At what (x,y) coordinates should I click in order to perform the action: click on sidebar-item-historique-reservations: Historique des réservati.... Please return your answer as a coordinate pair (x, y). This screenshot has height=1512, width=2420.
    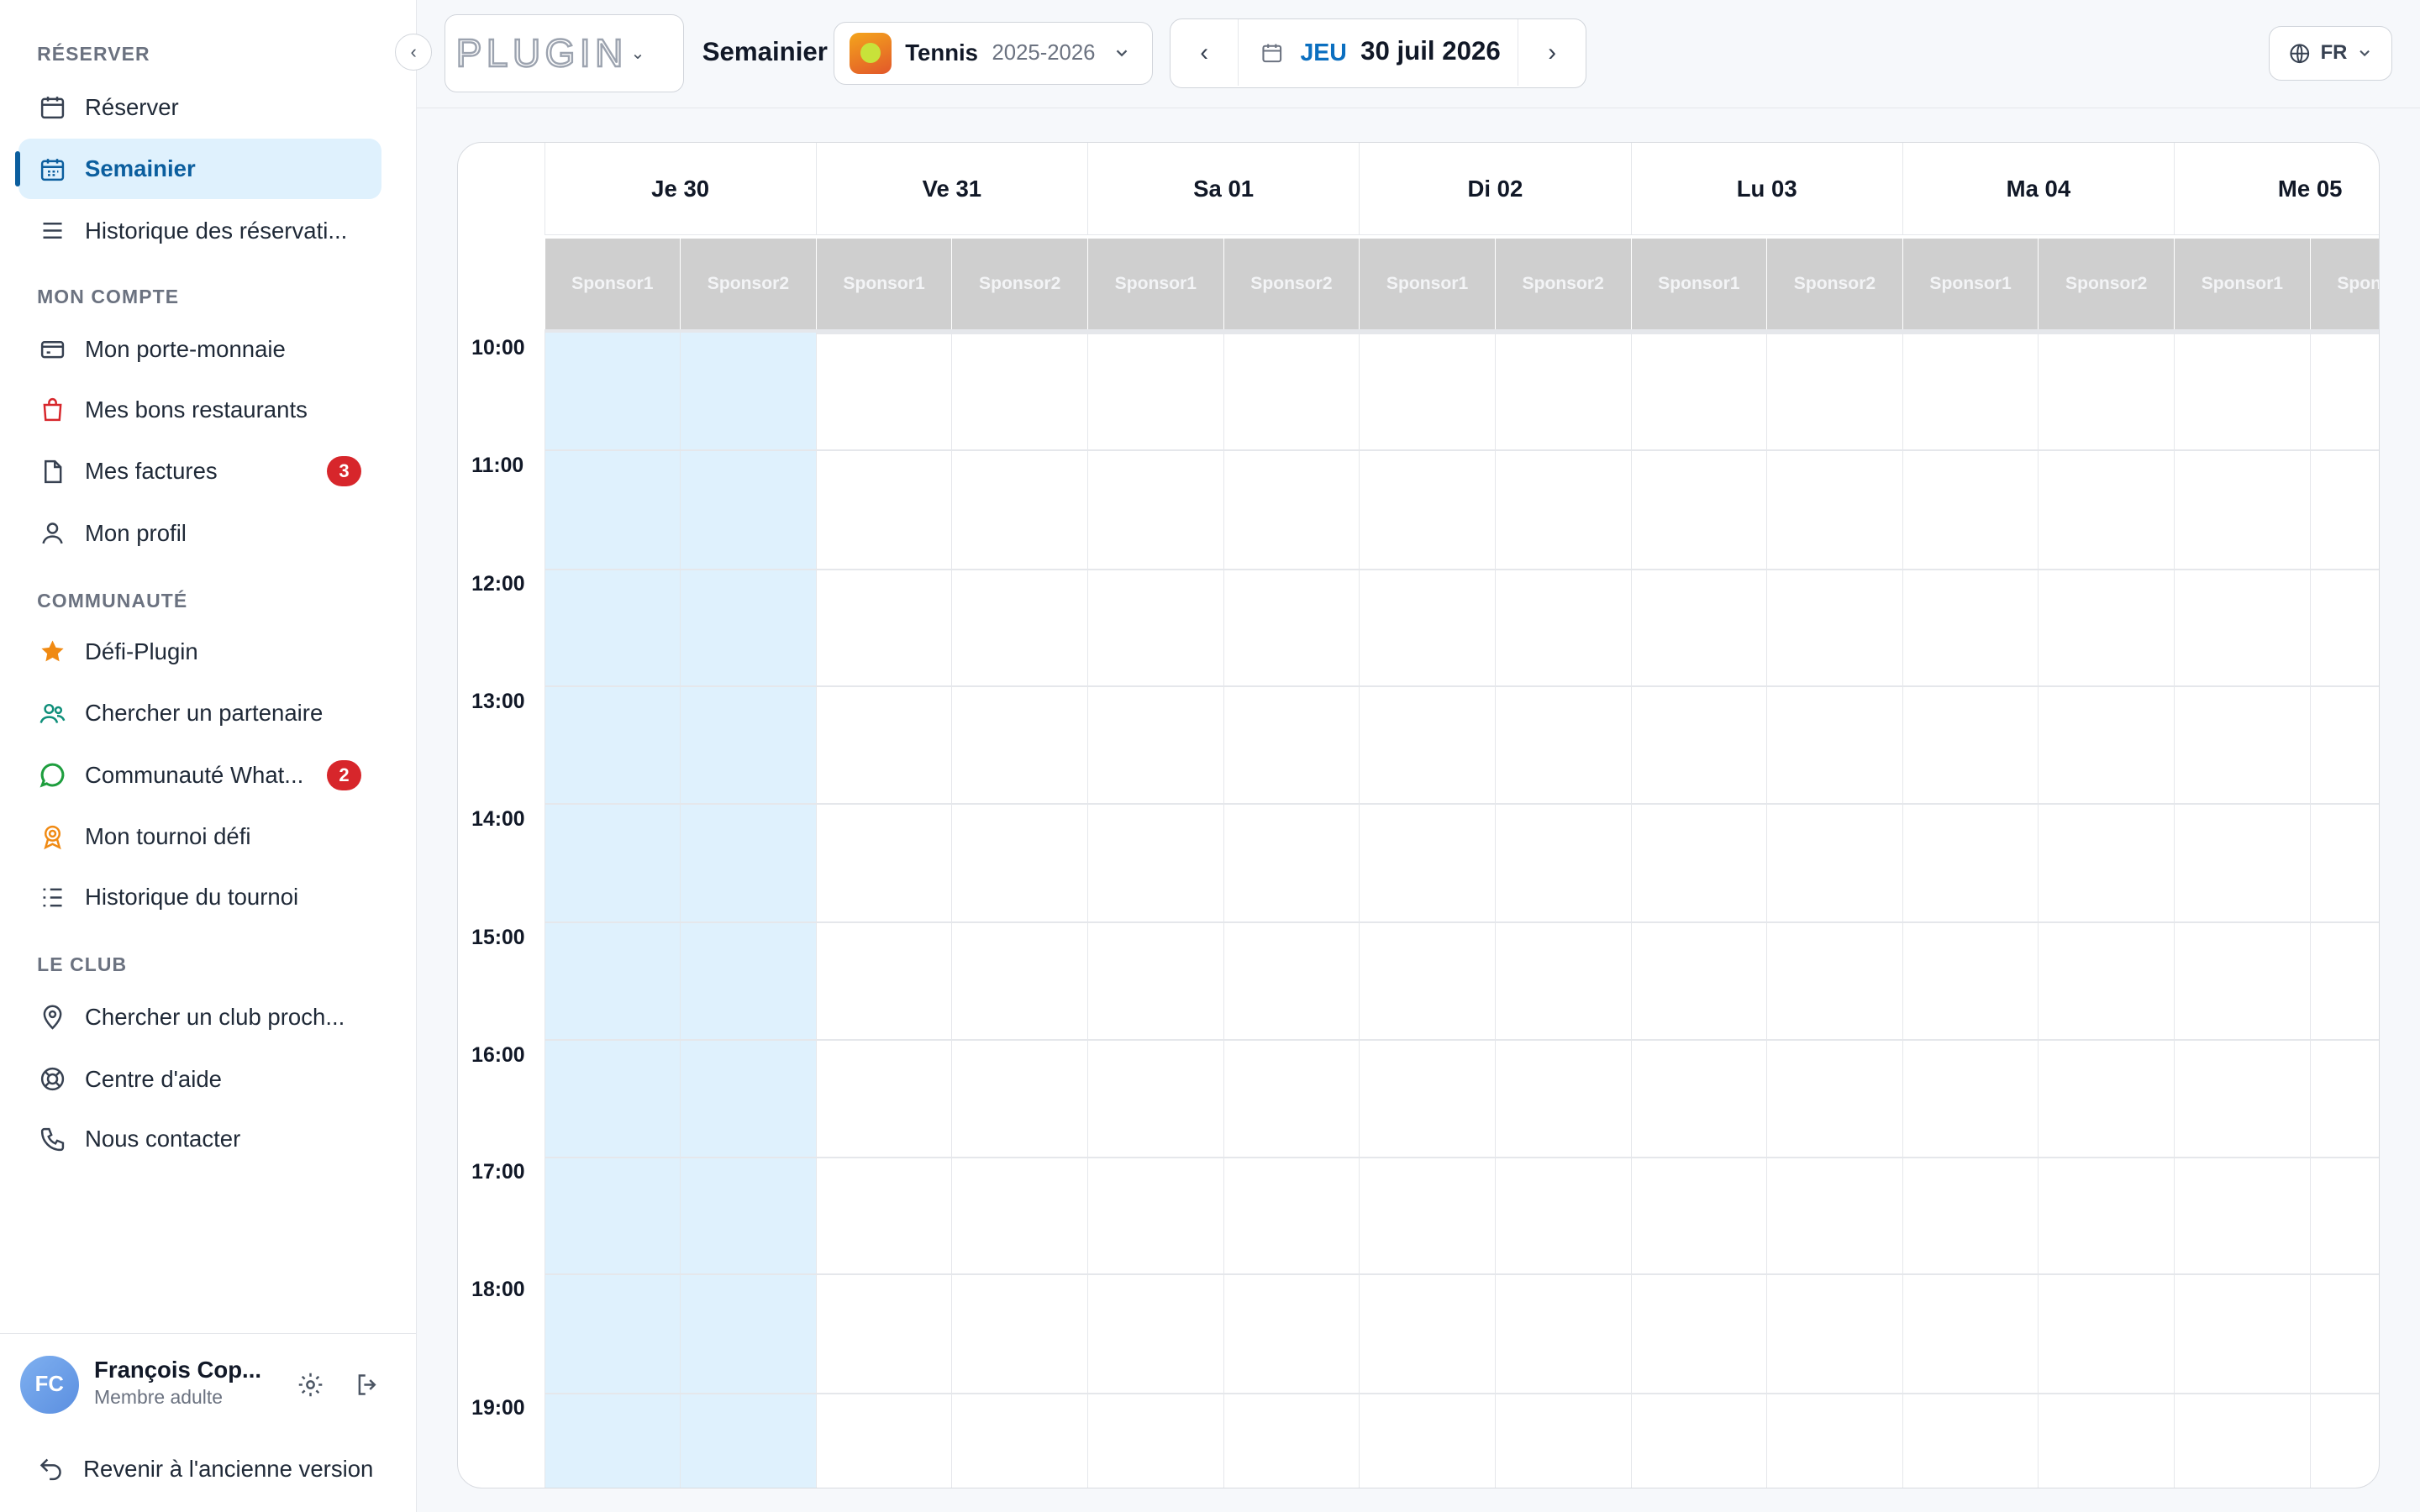
    Looking at the image, I should click on (199, 231).